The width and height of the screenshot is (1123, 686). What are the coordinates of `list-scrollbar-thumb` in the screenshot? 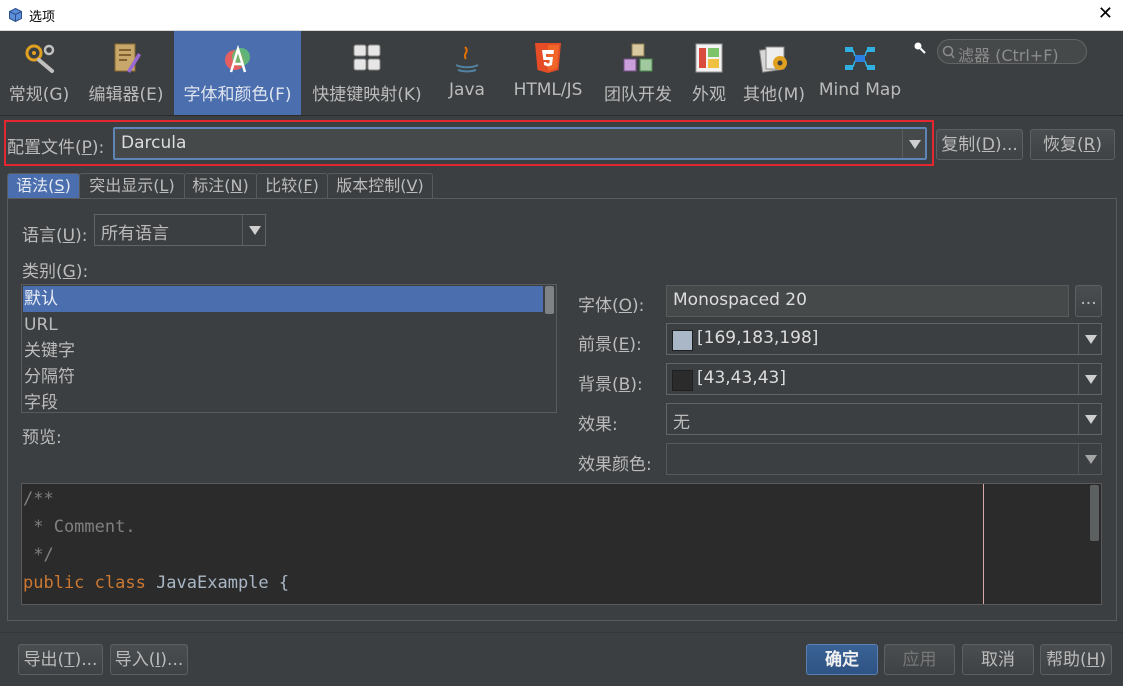 It's located at (549, 300).